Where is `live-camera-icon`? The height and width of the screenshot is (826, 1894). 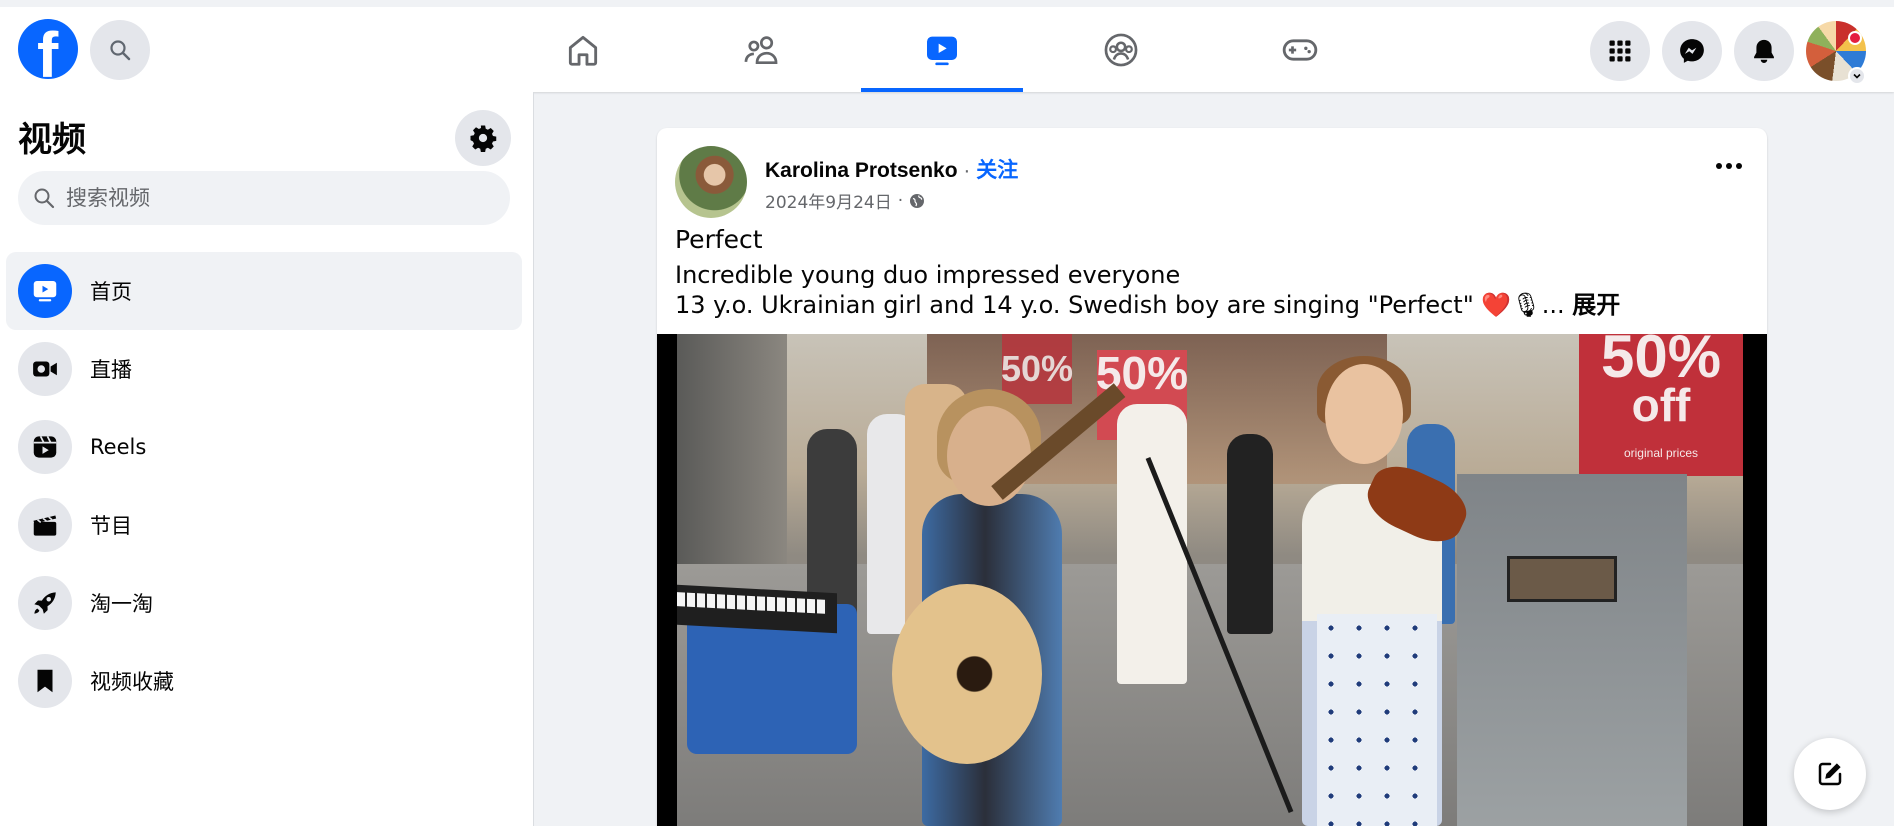
live-camera-icon is located at coordinates (45, 369).